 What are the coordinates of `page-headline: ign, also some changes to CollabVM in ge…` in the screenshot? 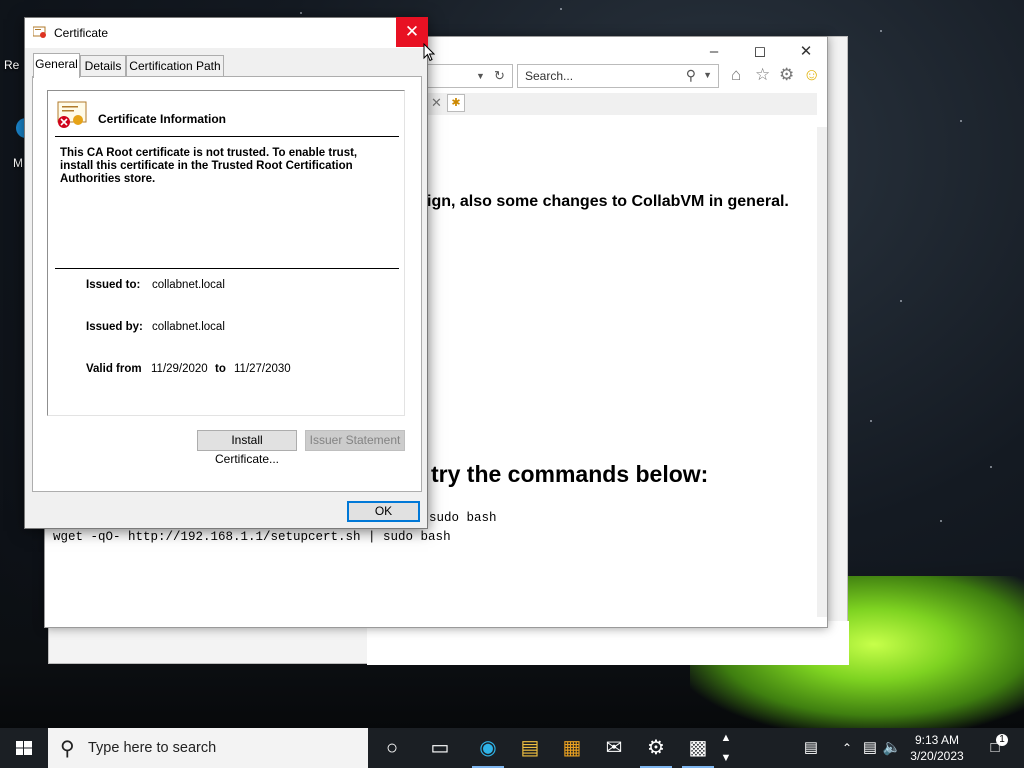 It's located at (608, 201).